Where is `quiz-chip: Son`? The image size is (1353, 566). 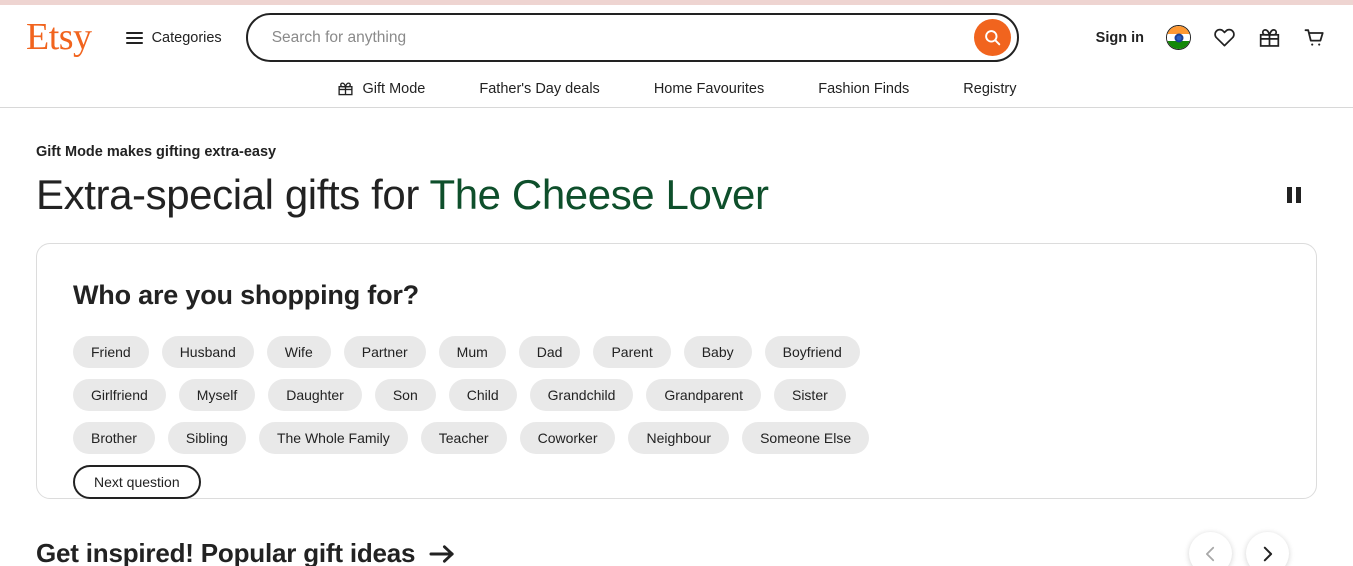
quiz-chip: Son is located at coordinates (405, 395).